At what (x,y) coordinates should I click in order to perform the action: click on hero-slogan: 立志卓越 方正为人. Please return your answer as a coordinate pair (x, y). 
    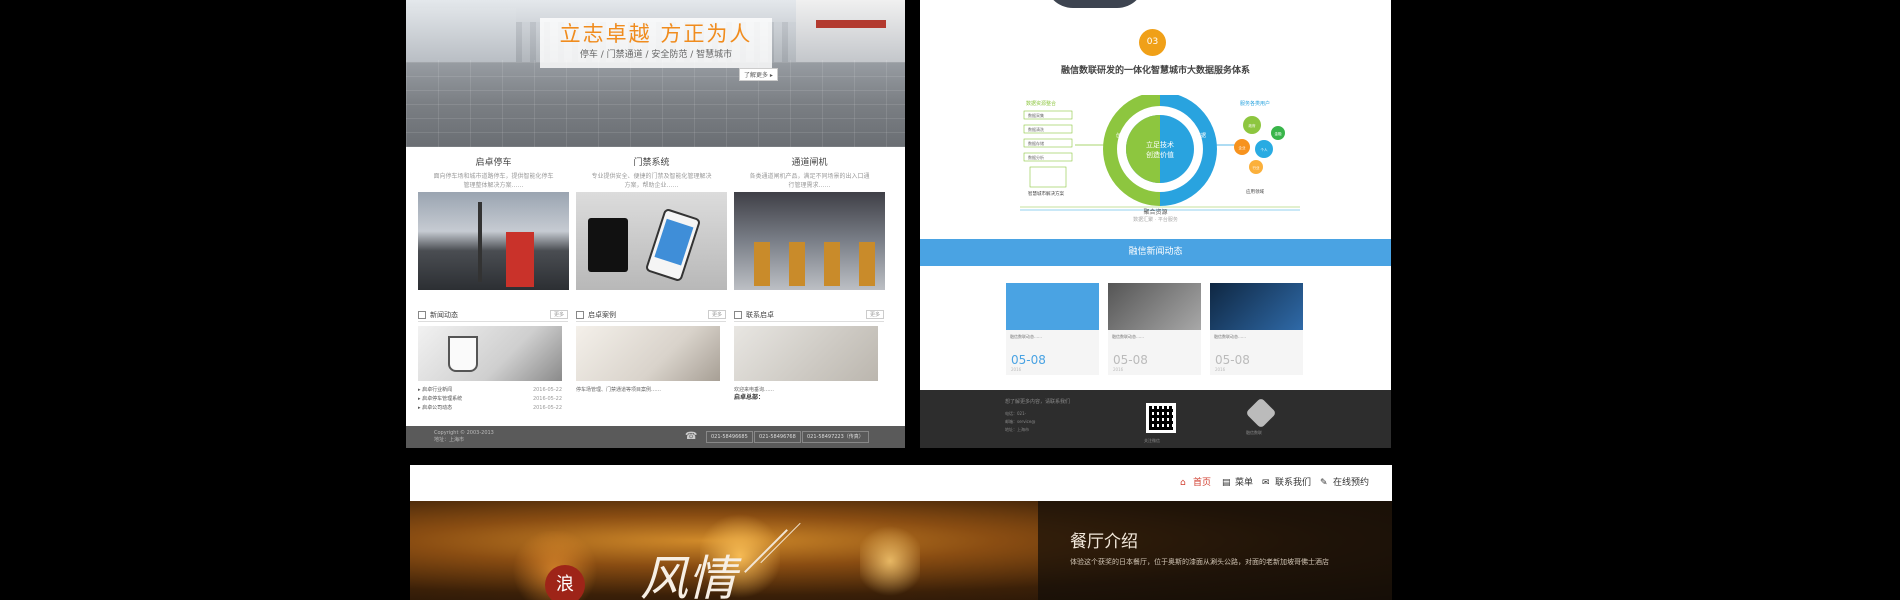
    Looking at the image, I should click on (656, 34).